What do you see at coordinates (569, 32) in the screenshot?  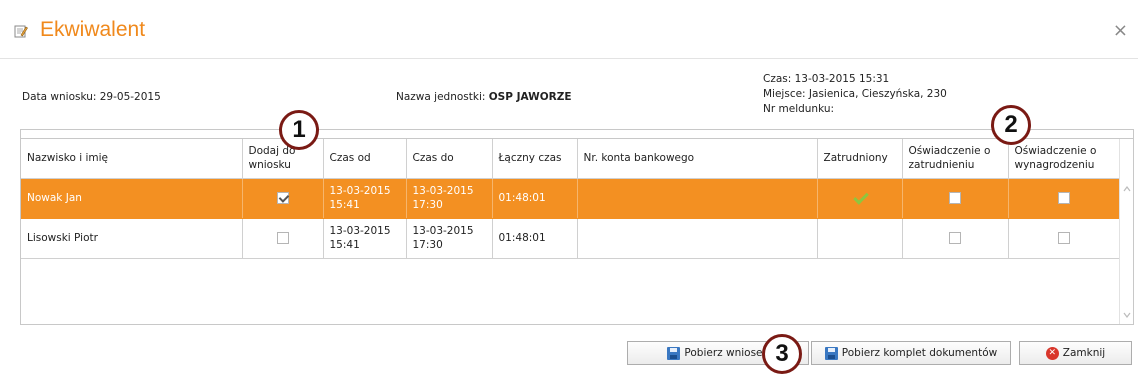 I see `title-bar: Ekwiwalent ×` at bounding box center [569, 32].